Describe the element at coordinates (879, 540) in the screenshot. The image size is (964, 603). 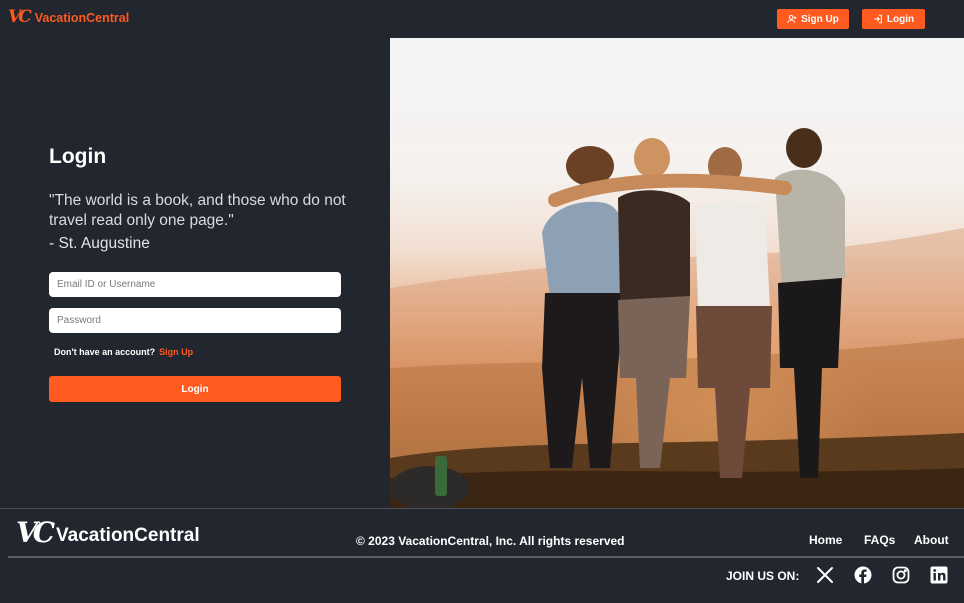
I see `footer-link-faqs: FAQs` at that location.